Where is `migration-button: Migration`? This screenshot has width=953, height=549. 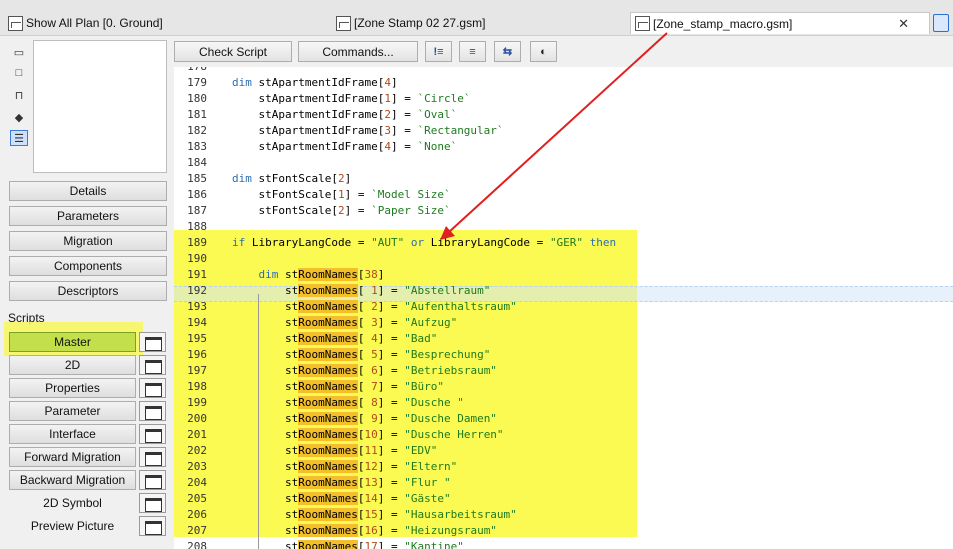
migration-button: Migration is located at coordinates (88, 241).